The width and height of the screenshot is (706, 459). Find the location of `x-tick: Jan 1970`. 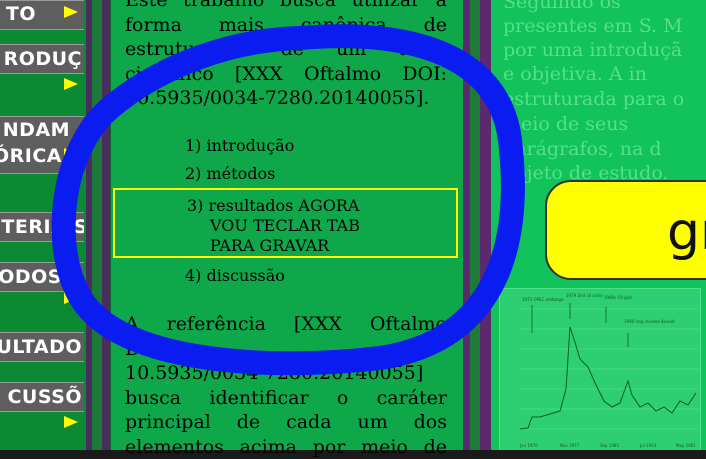

x-tick: Jan 1970 is located at coordinates (528, 445).